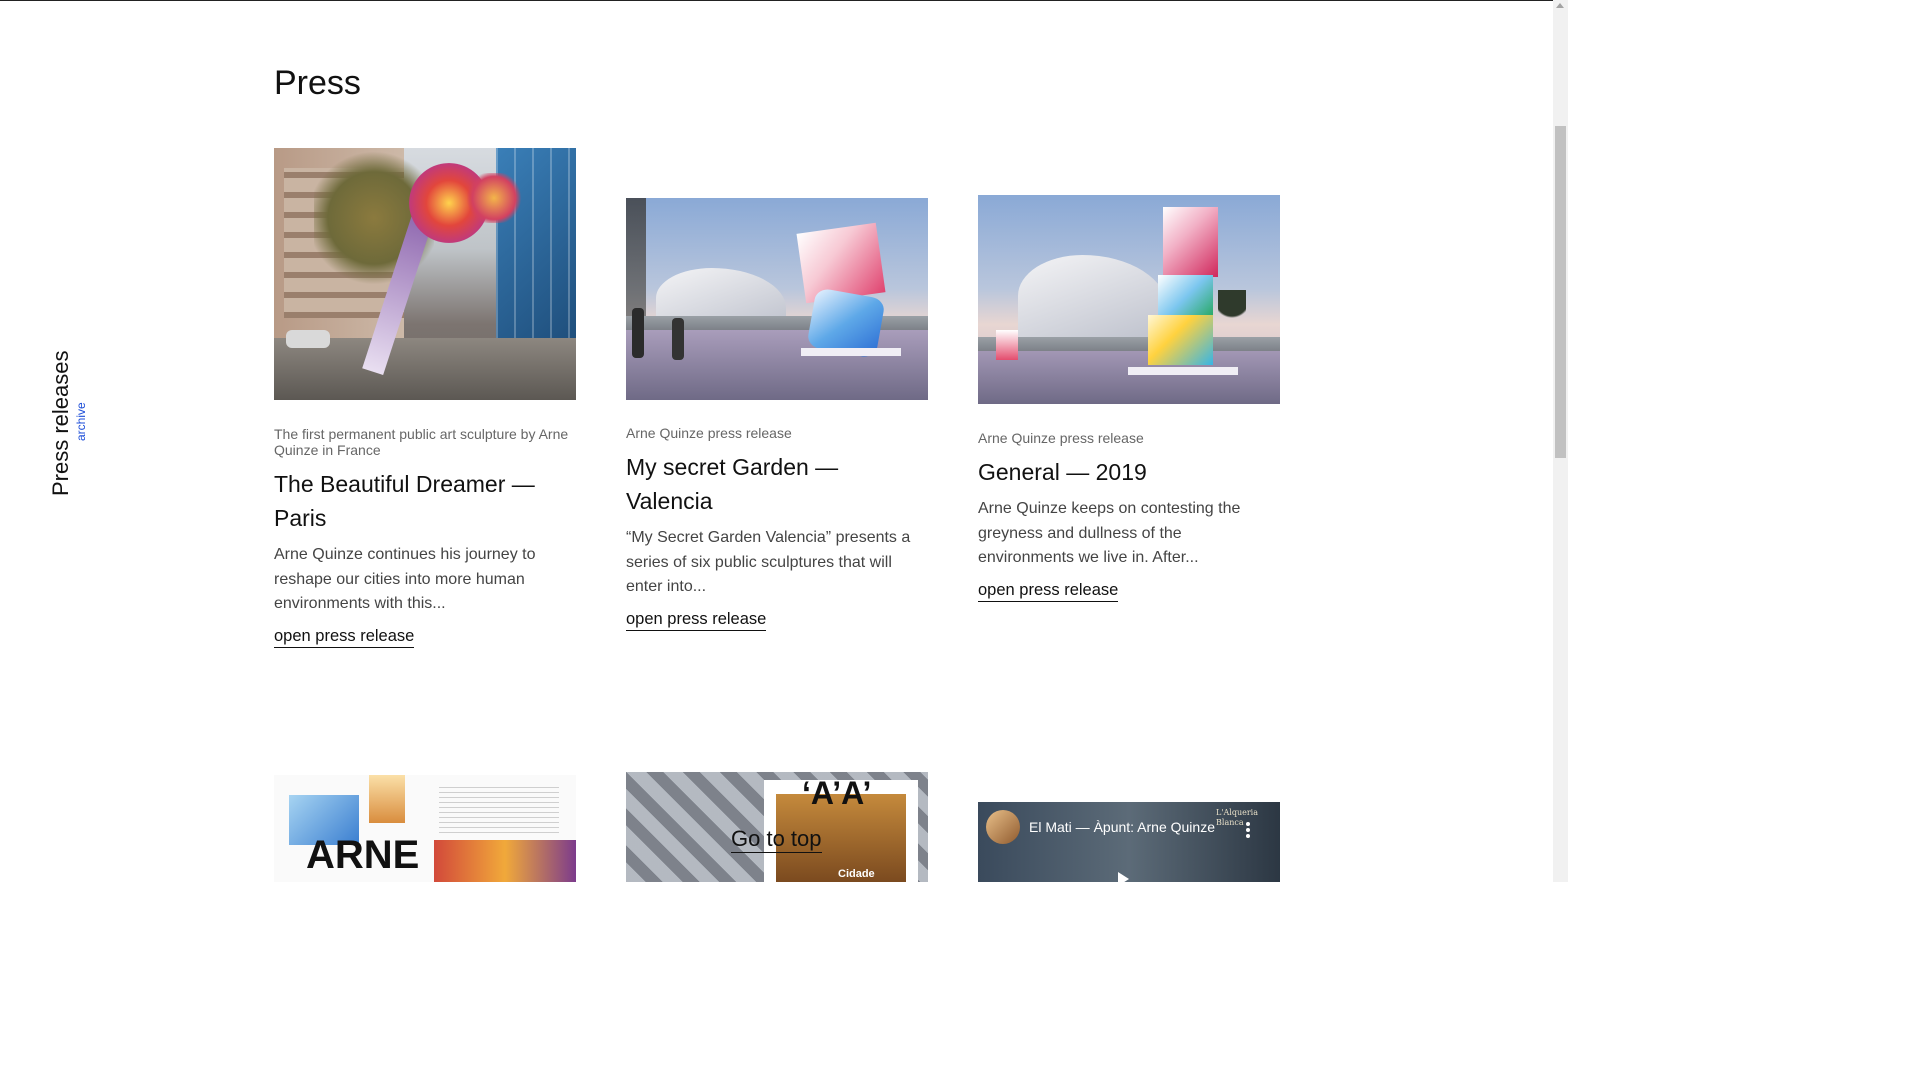 The height and width of the screenshot is (1080, 1920). Describe the element at coordinates (776, 839) in the screenshot. I see `go-to-top-link: Go to top` at that location.